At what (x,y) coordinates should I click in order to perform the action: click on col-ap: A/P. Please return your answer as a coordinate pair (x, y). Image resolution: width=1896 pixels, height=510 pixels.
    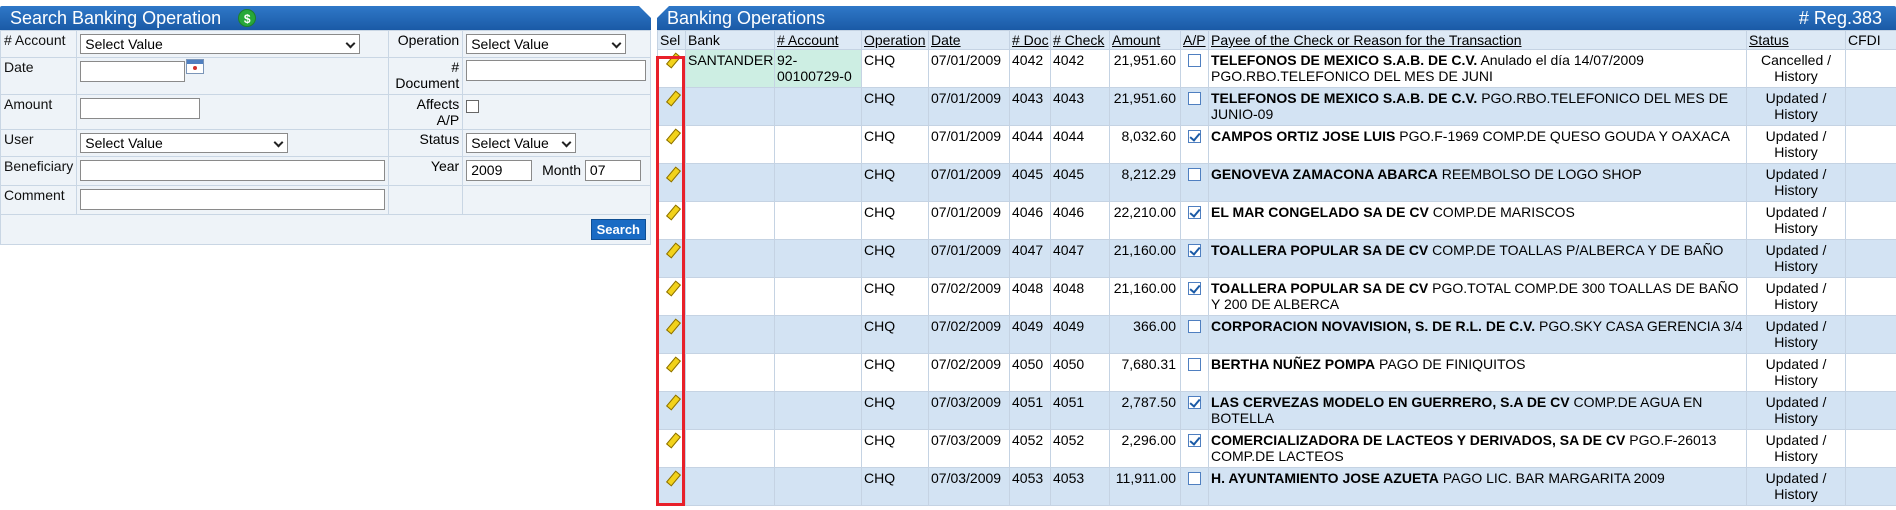
    Looking at the image, I should click on (1194, 40).